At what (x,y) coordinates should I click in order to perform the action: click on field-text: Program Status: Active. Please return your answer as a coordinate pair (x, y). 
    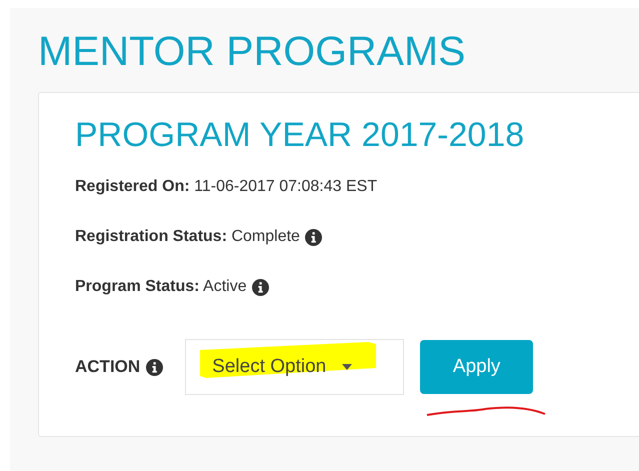
    Looking at the image, I should click on (161, 287).